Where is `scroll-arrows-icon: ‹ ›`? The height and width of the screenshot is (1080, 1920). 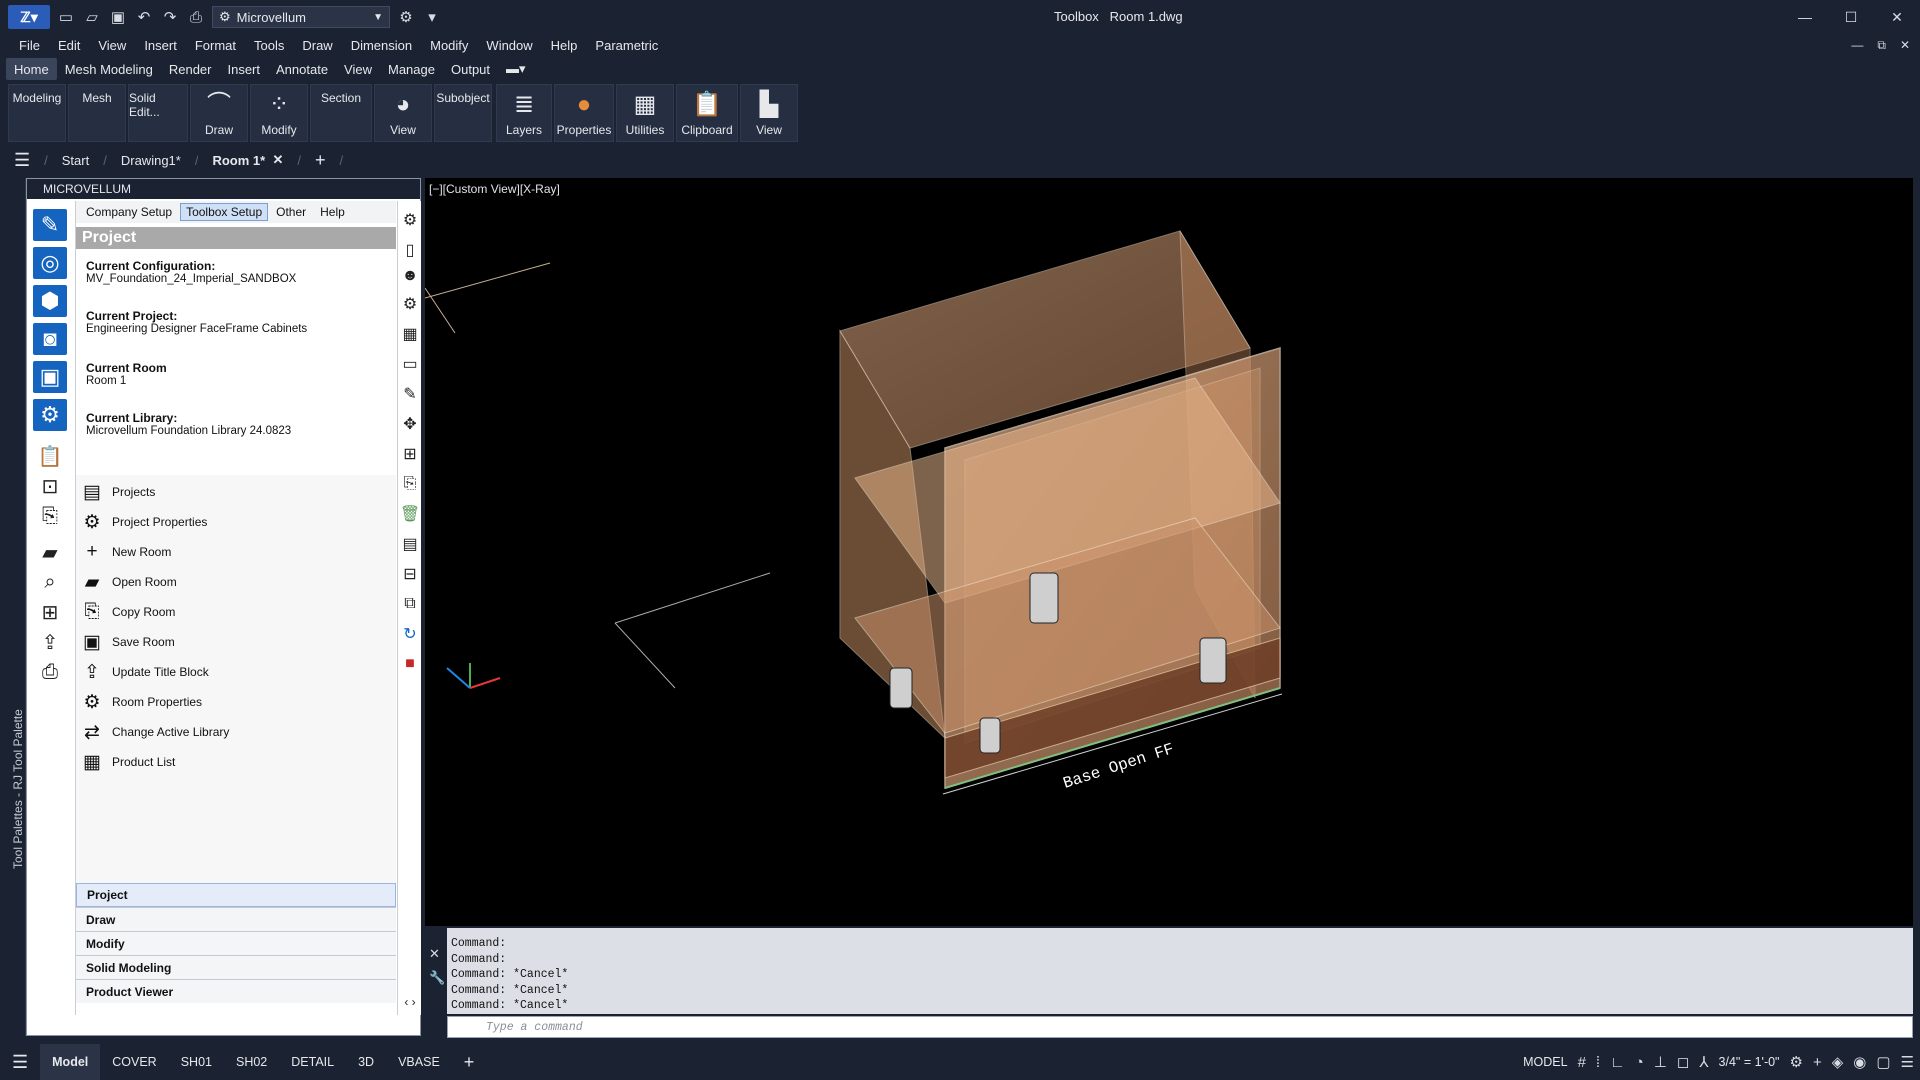
scroll-arrows-icon: ‹ › is located at coordinates (410, 1002).